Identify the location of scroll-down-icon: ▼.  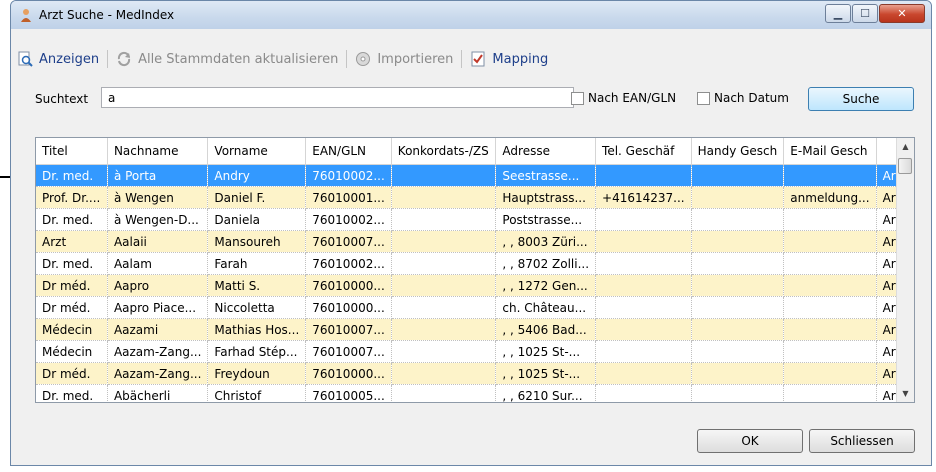
(905, 393).